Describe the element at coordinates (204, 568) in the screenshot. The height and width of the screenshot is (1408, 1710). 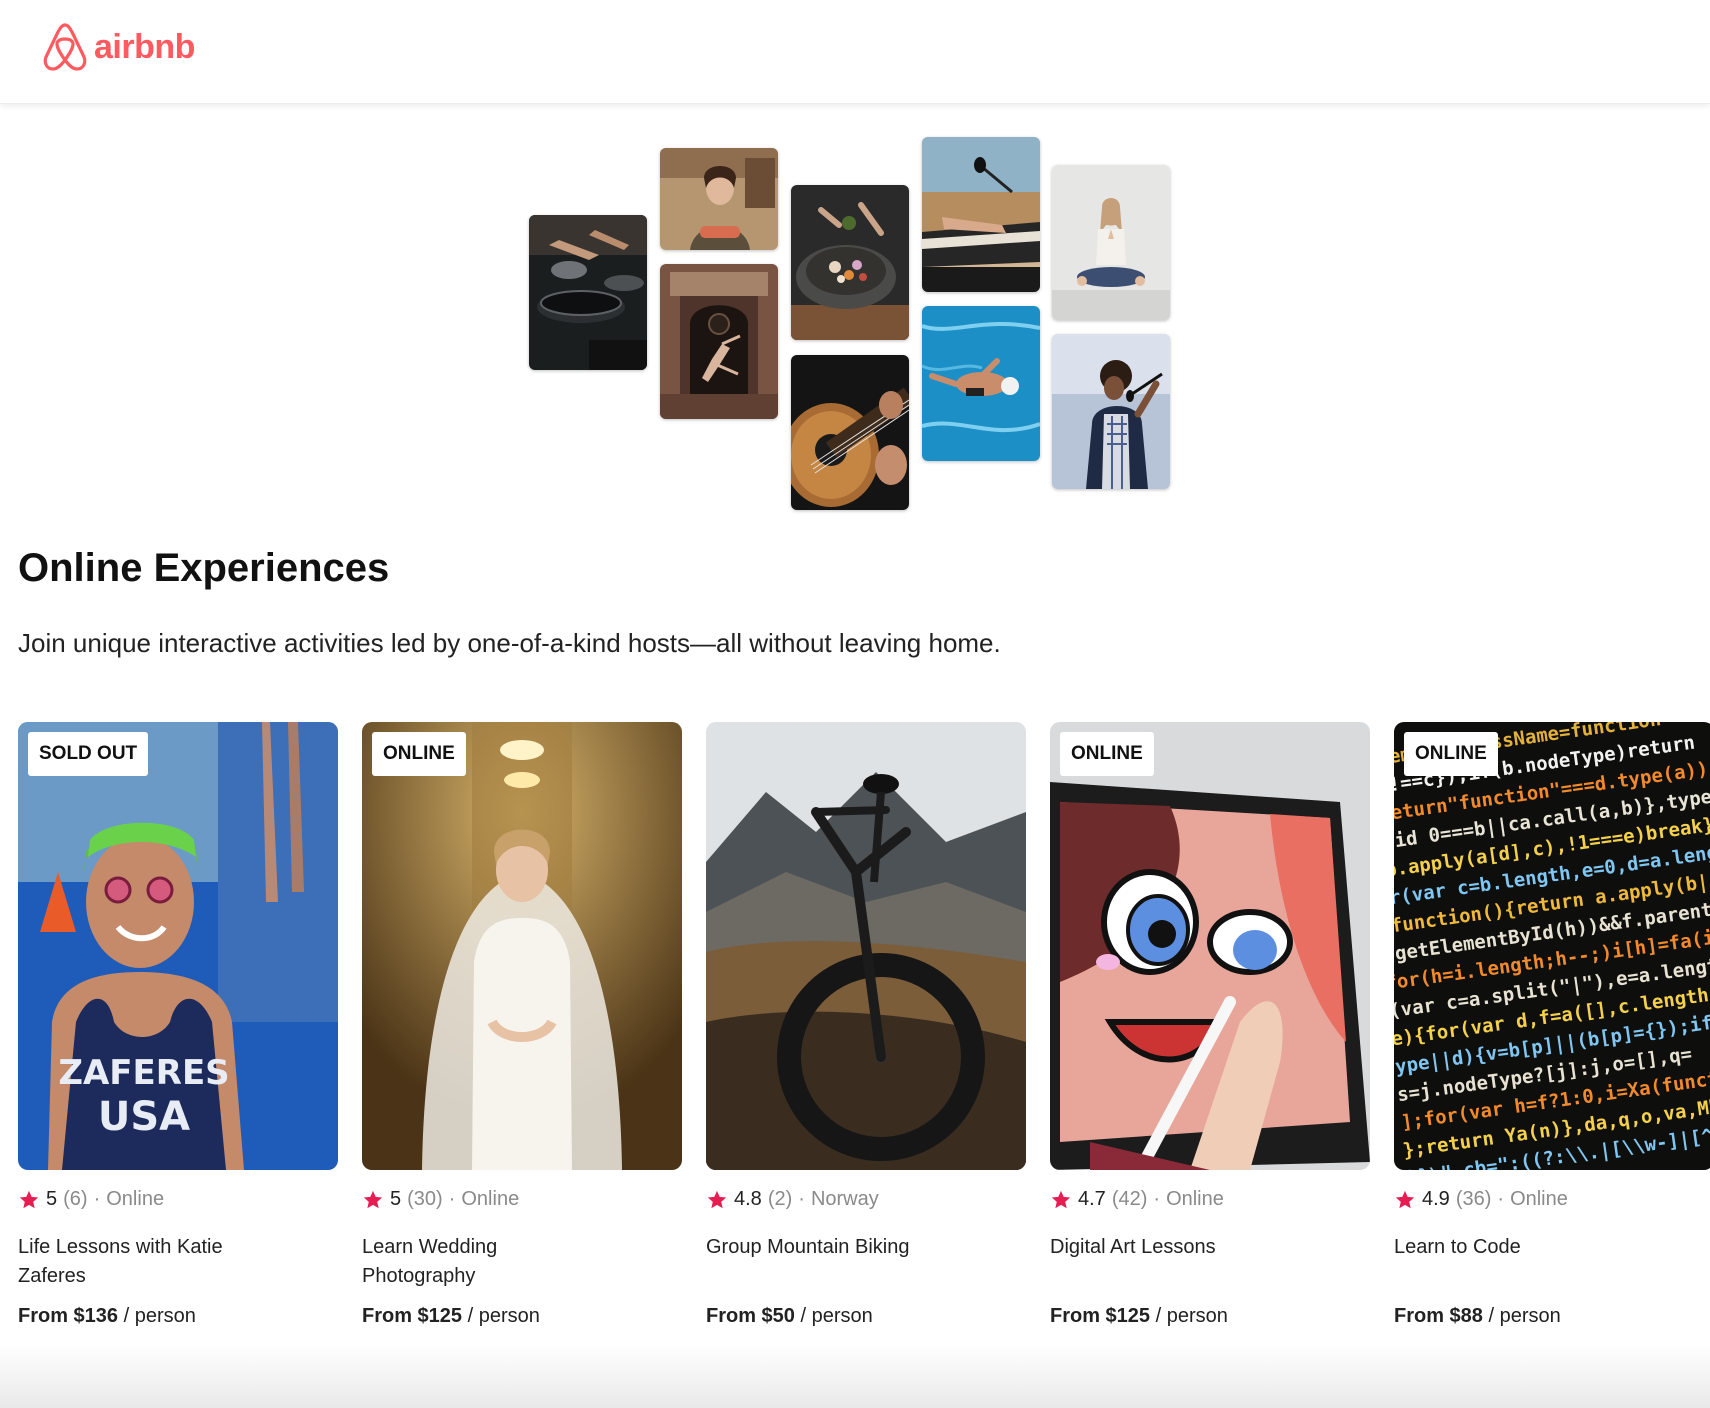
I see `page-title: Online Experiences` at that location.